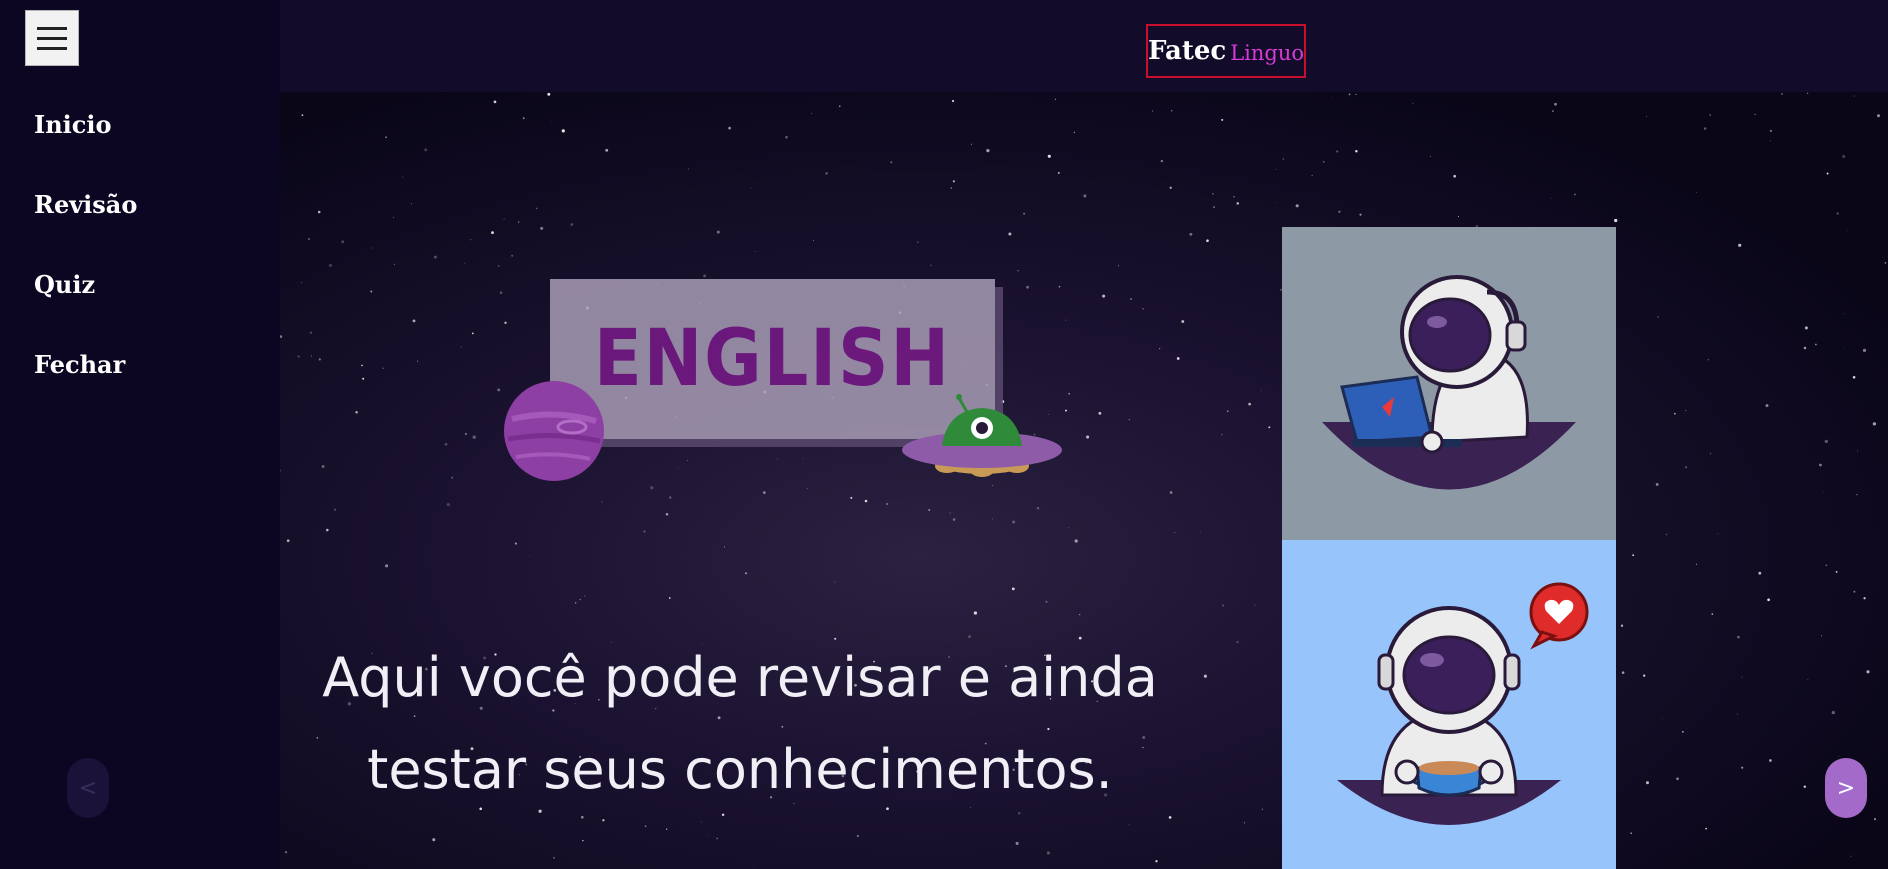 Image resolution: width=1888 pixels, height=869 pixels. Describe the element at coordinates (982, 435) in the screenshot. I see `ufo-icon` at that location.